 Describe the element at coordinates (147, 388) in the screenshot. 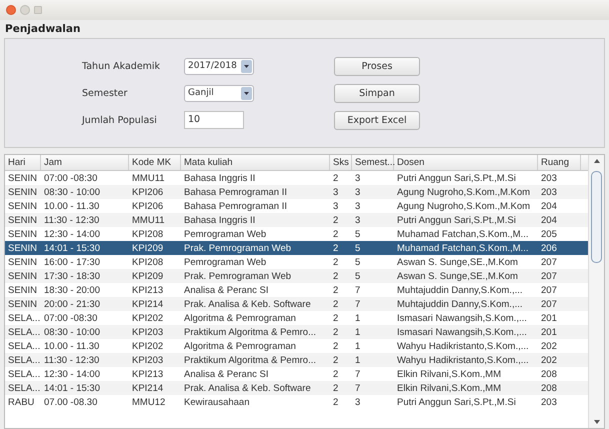

I see `table-cell-text: KPI214` at that location.